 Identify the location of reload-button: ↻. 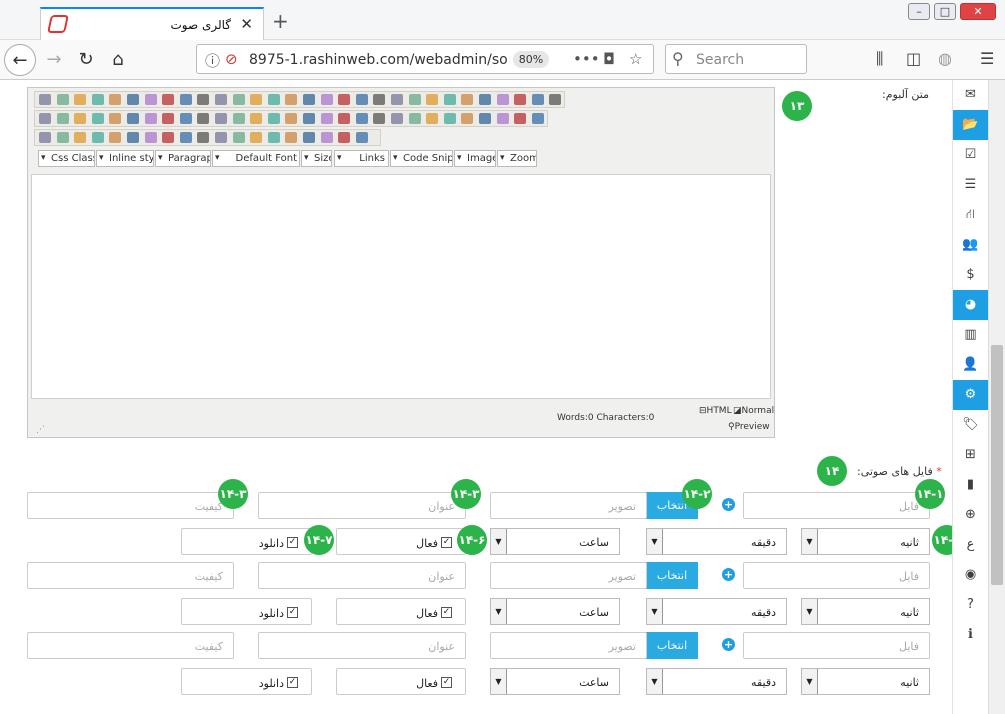
(86, 60).